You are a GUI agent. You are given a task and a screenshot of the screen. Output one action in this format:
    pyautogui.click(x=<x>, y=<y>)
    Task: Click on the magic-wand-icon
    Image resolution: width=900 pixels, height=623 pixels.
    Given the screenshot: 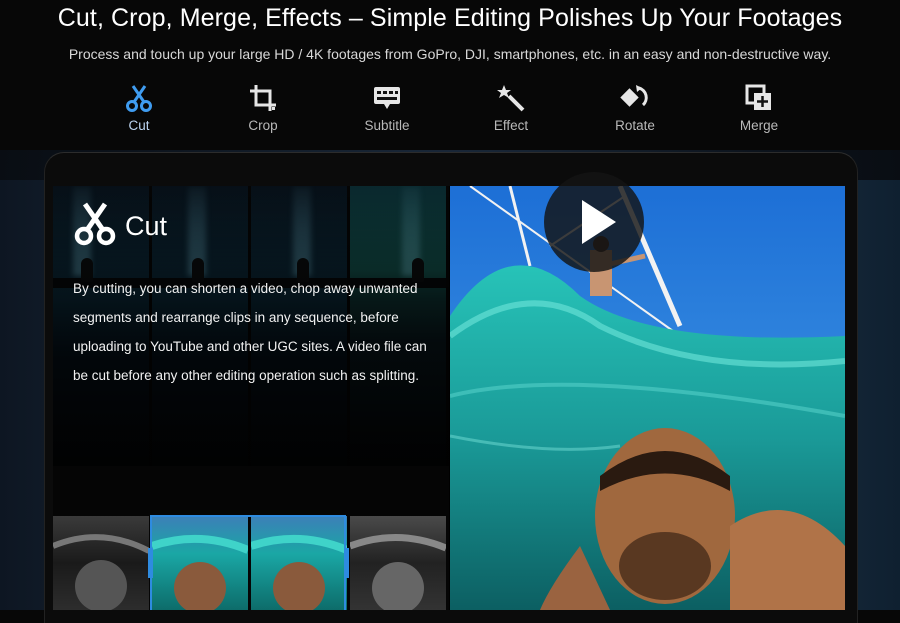 What is the action you would take?
    pyautogui.click(x=511, y=98)
    